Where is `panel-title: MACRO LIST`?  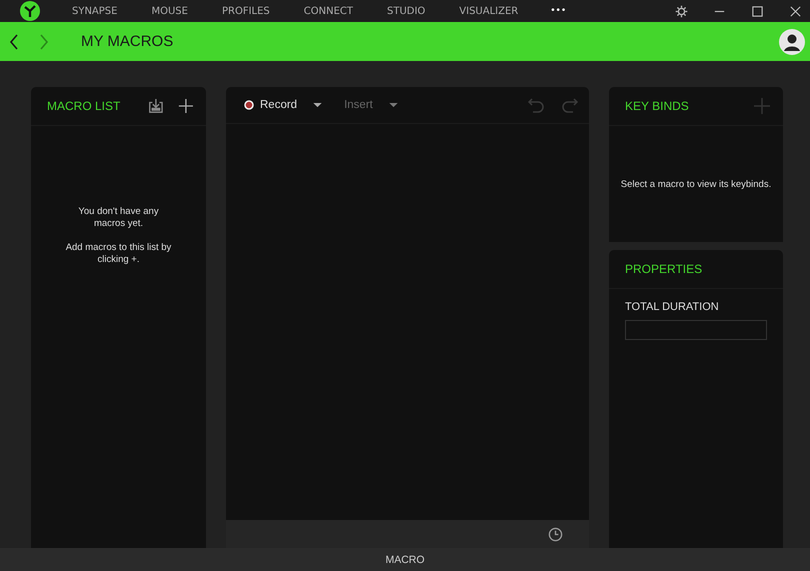 panel-title: MACRO LIST is located at coordinates (83, 106).